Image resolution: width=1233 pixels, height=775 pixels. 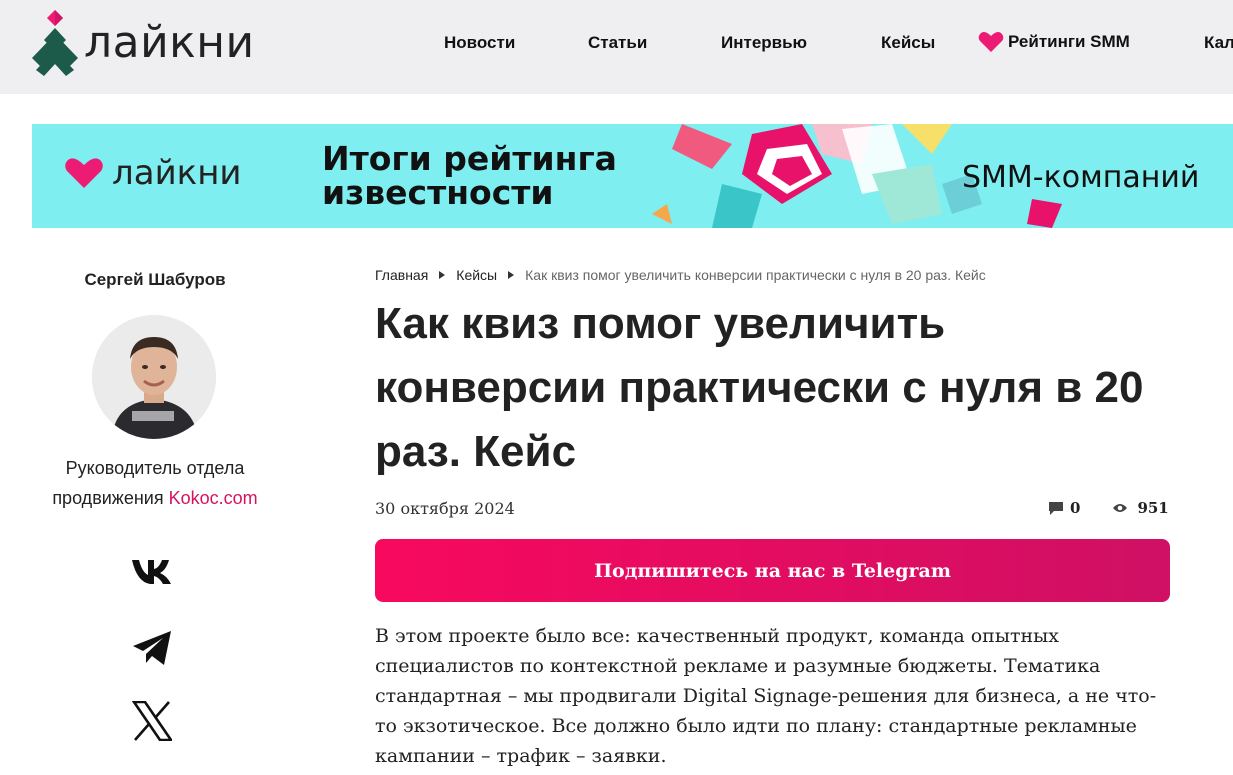 What do you see at coordinates (1075, 508) in the screenshot?
I see `comments-count: 0` at bounding box center [1075, 508].